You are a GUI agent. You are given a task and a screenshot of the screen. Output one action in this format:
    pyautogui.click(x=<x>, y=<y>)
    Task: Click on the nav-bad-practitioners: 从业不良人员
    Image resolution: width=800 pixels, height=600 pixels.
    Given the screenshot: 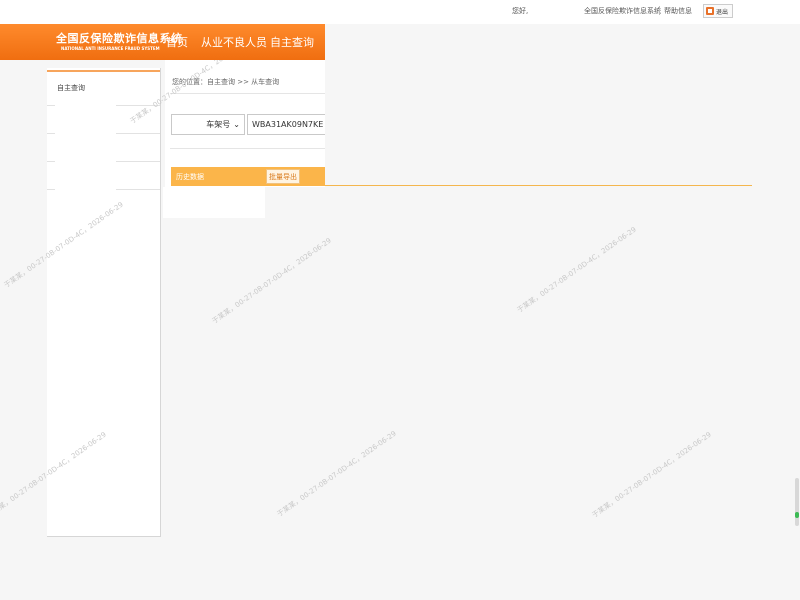 What is the action you would take?
    pyautogui.click(x=234, y=42)
    